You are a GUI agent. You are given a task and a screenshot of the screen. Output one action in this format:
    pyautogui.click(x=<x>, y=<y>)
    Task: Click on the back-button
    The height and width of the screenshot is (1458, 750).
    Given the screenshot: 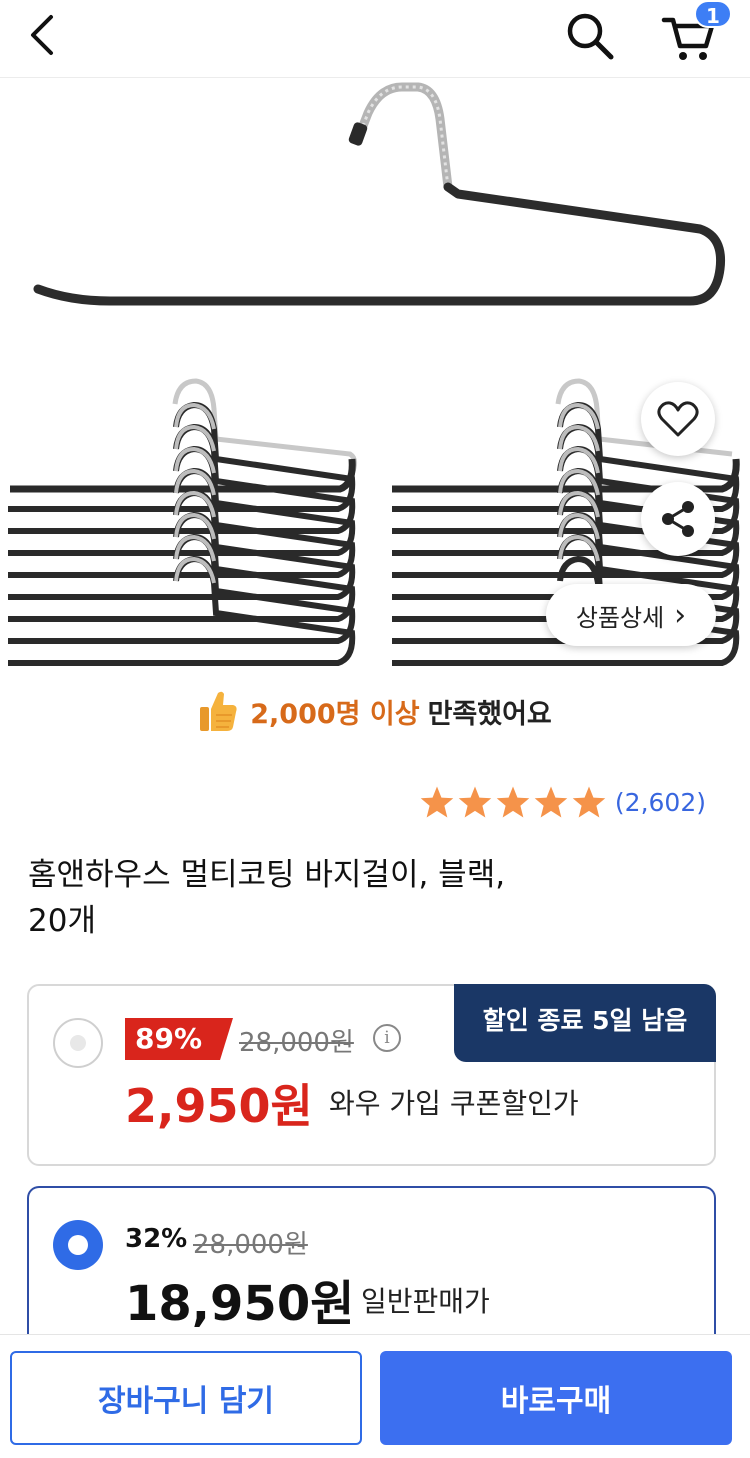 What is the action you would take?
    pyautogui.click(x=43, y=35)
    